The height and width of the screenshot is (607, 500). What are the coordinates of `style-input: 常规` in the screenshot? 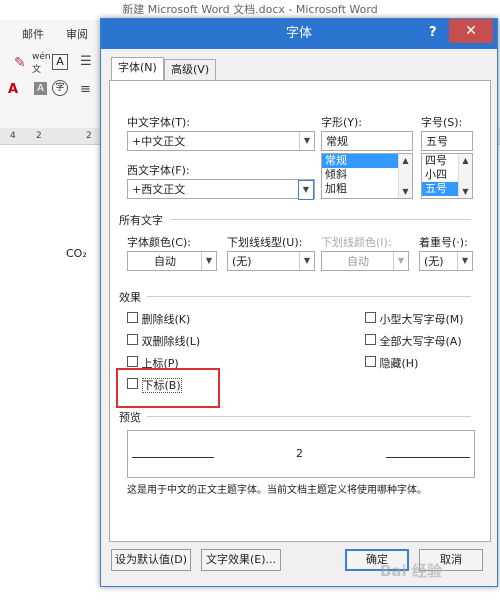 It's located at (367, 141).